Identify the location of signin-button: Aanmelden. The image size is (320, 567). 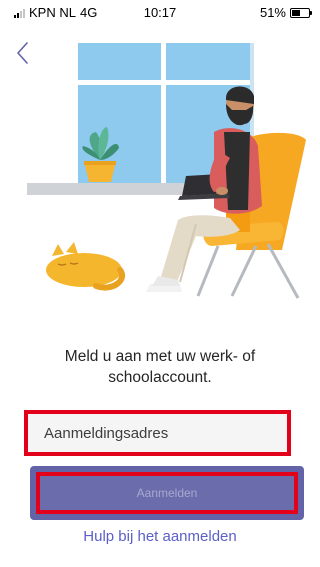
(167, 493).